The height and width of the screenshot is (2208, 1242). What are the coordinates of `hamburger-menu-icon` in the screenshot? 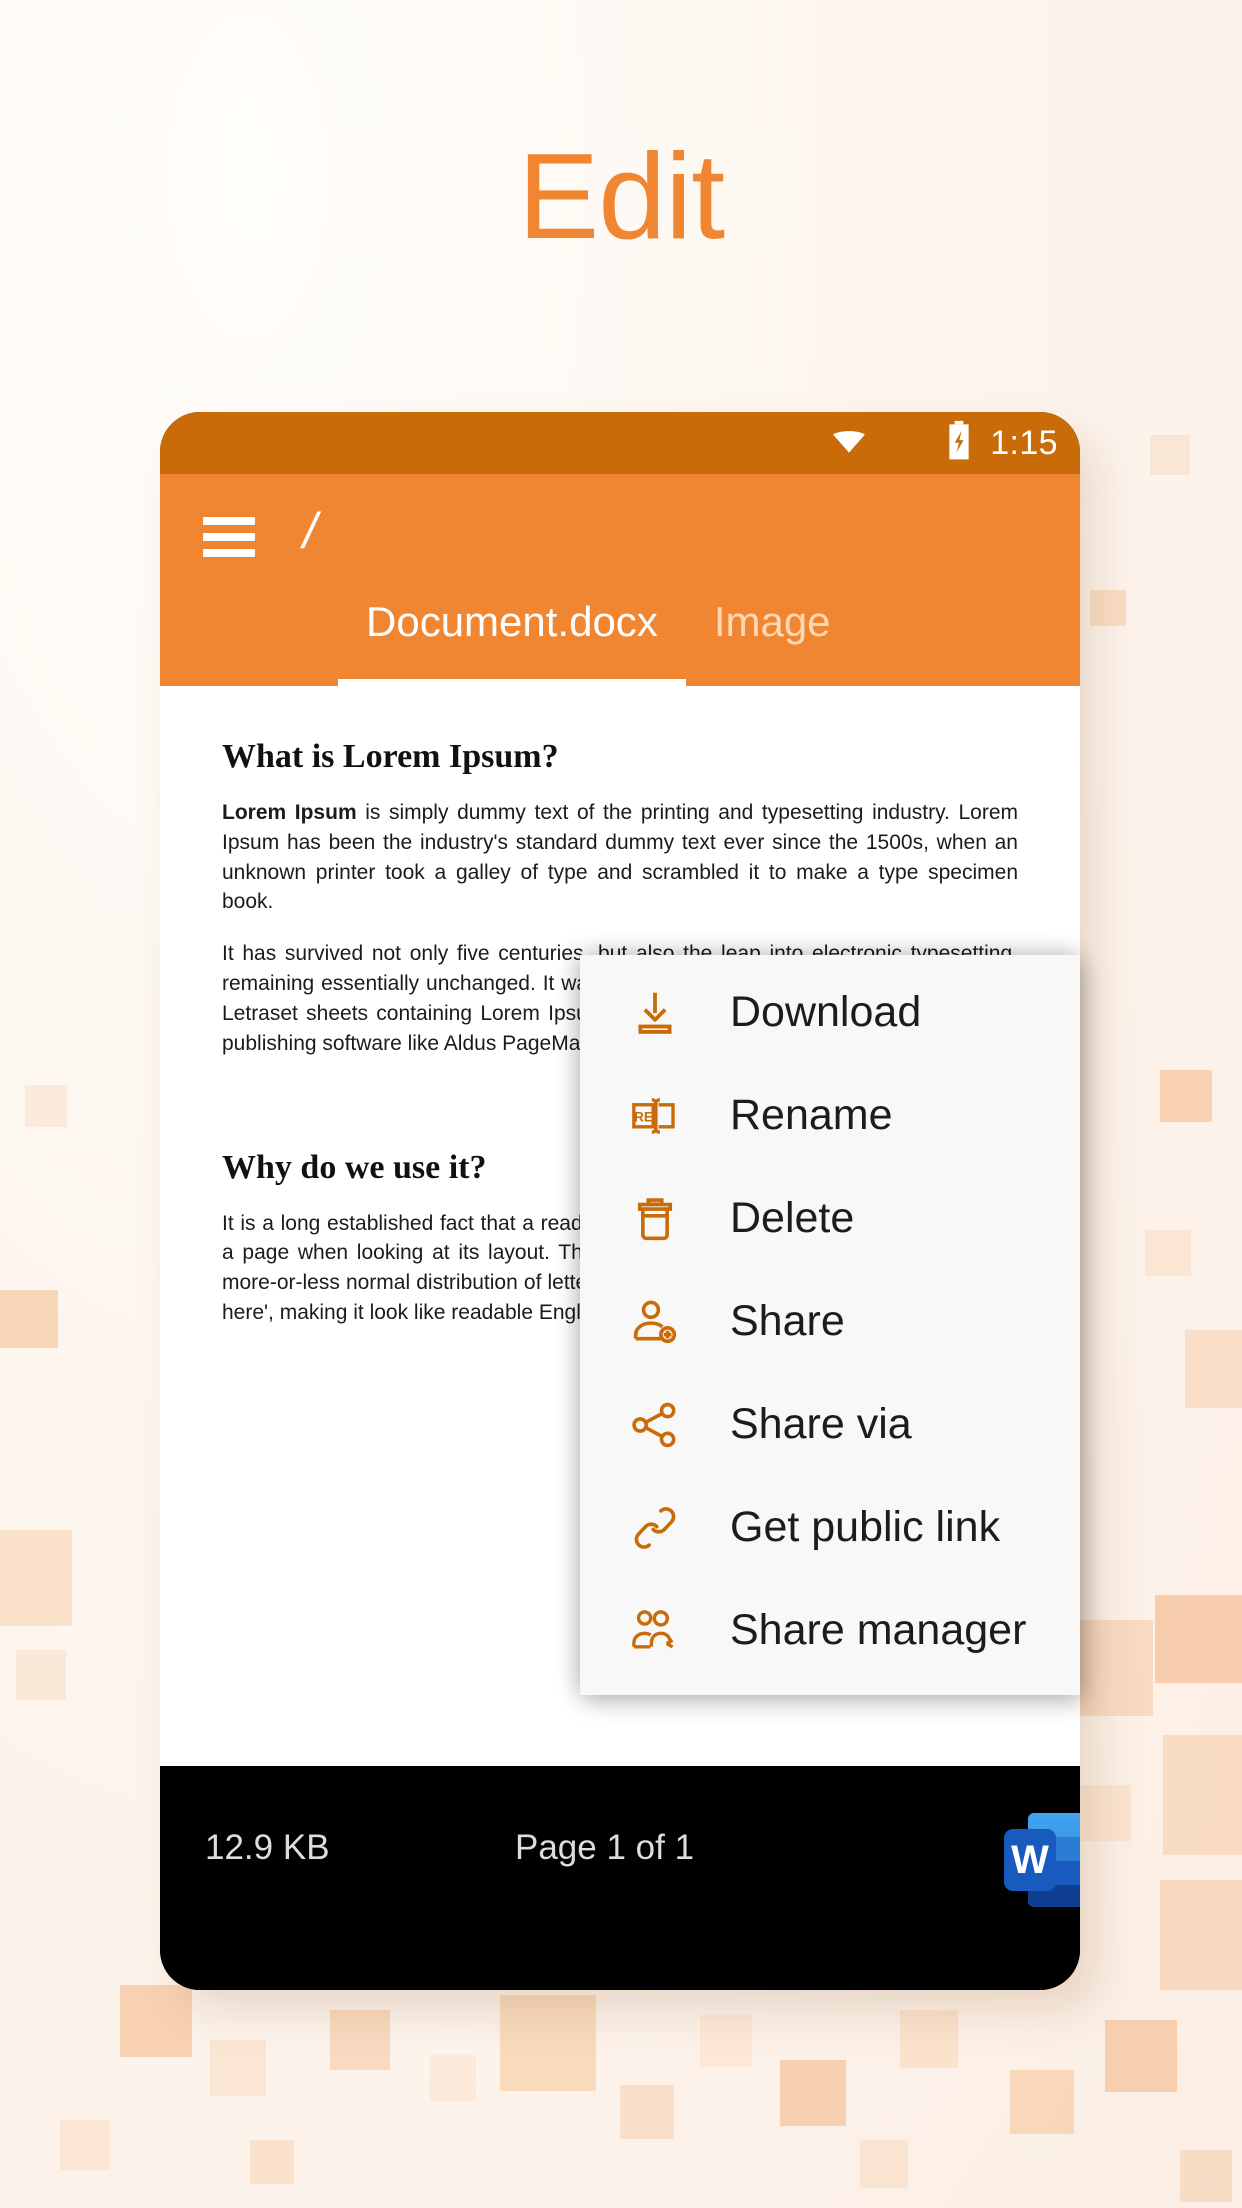 It's located at (229, 537).